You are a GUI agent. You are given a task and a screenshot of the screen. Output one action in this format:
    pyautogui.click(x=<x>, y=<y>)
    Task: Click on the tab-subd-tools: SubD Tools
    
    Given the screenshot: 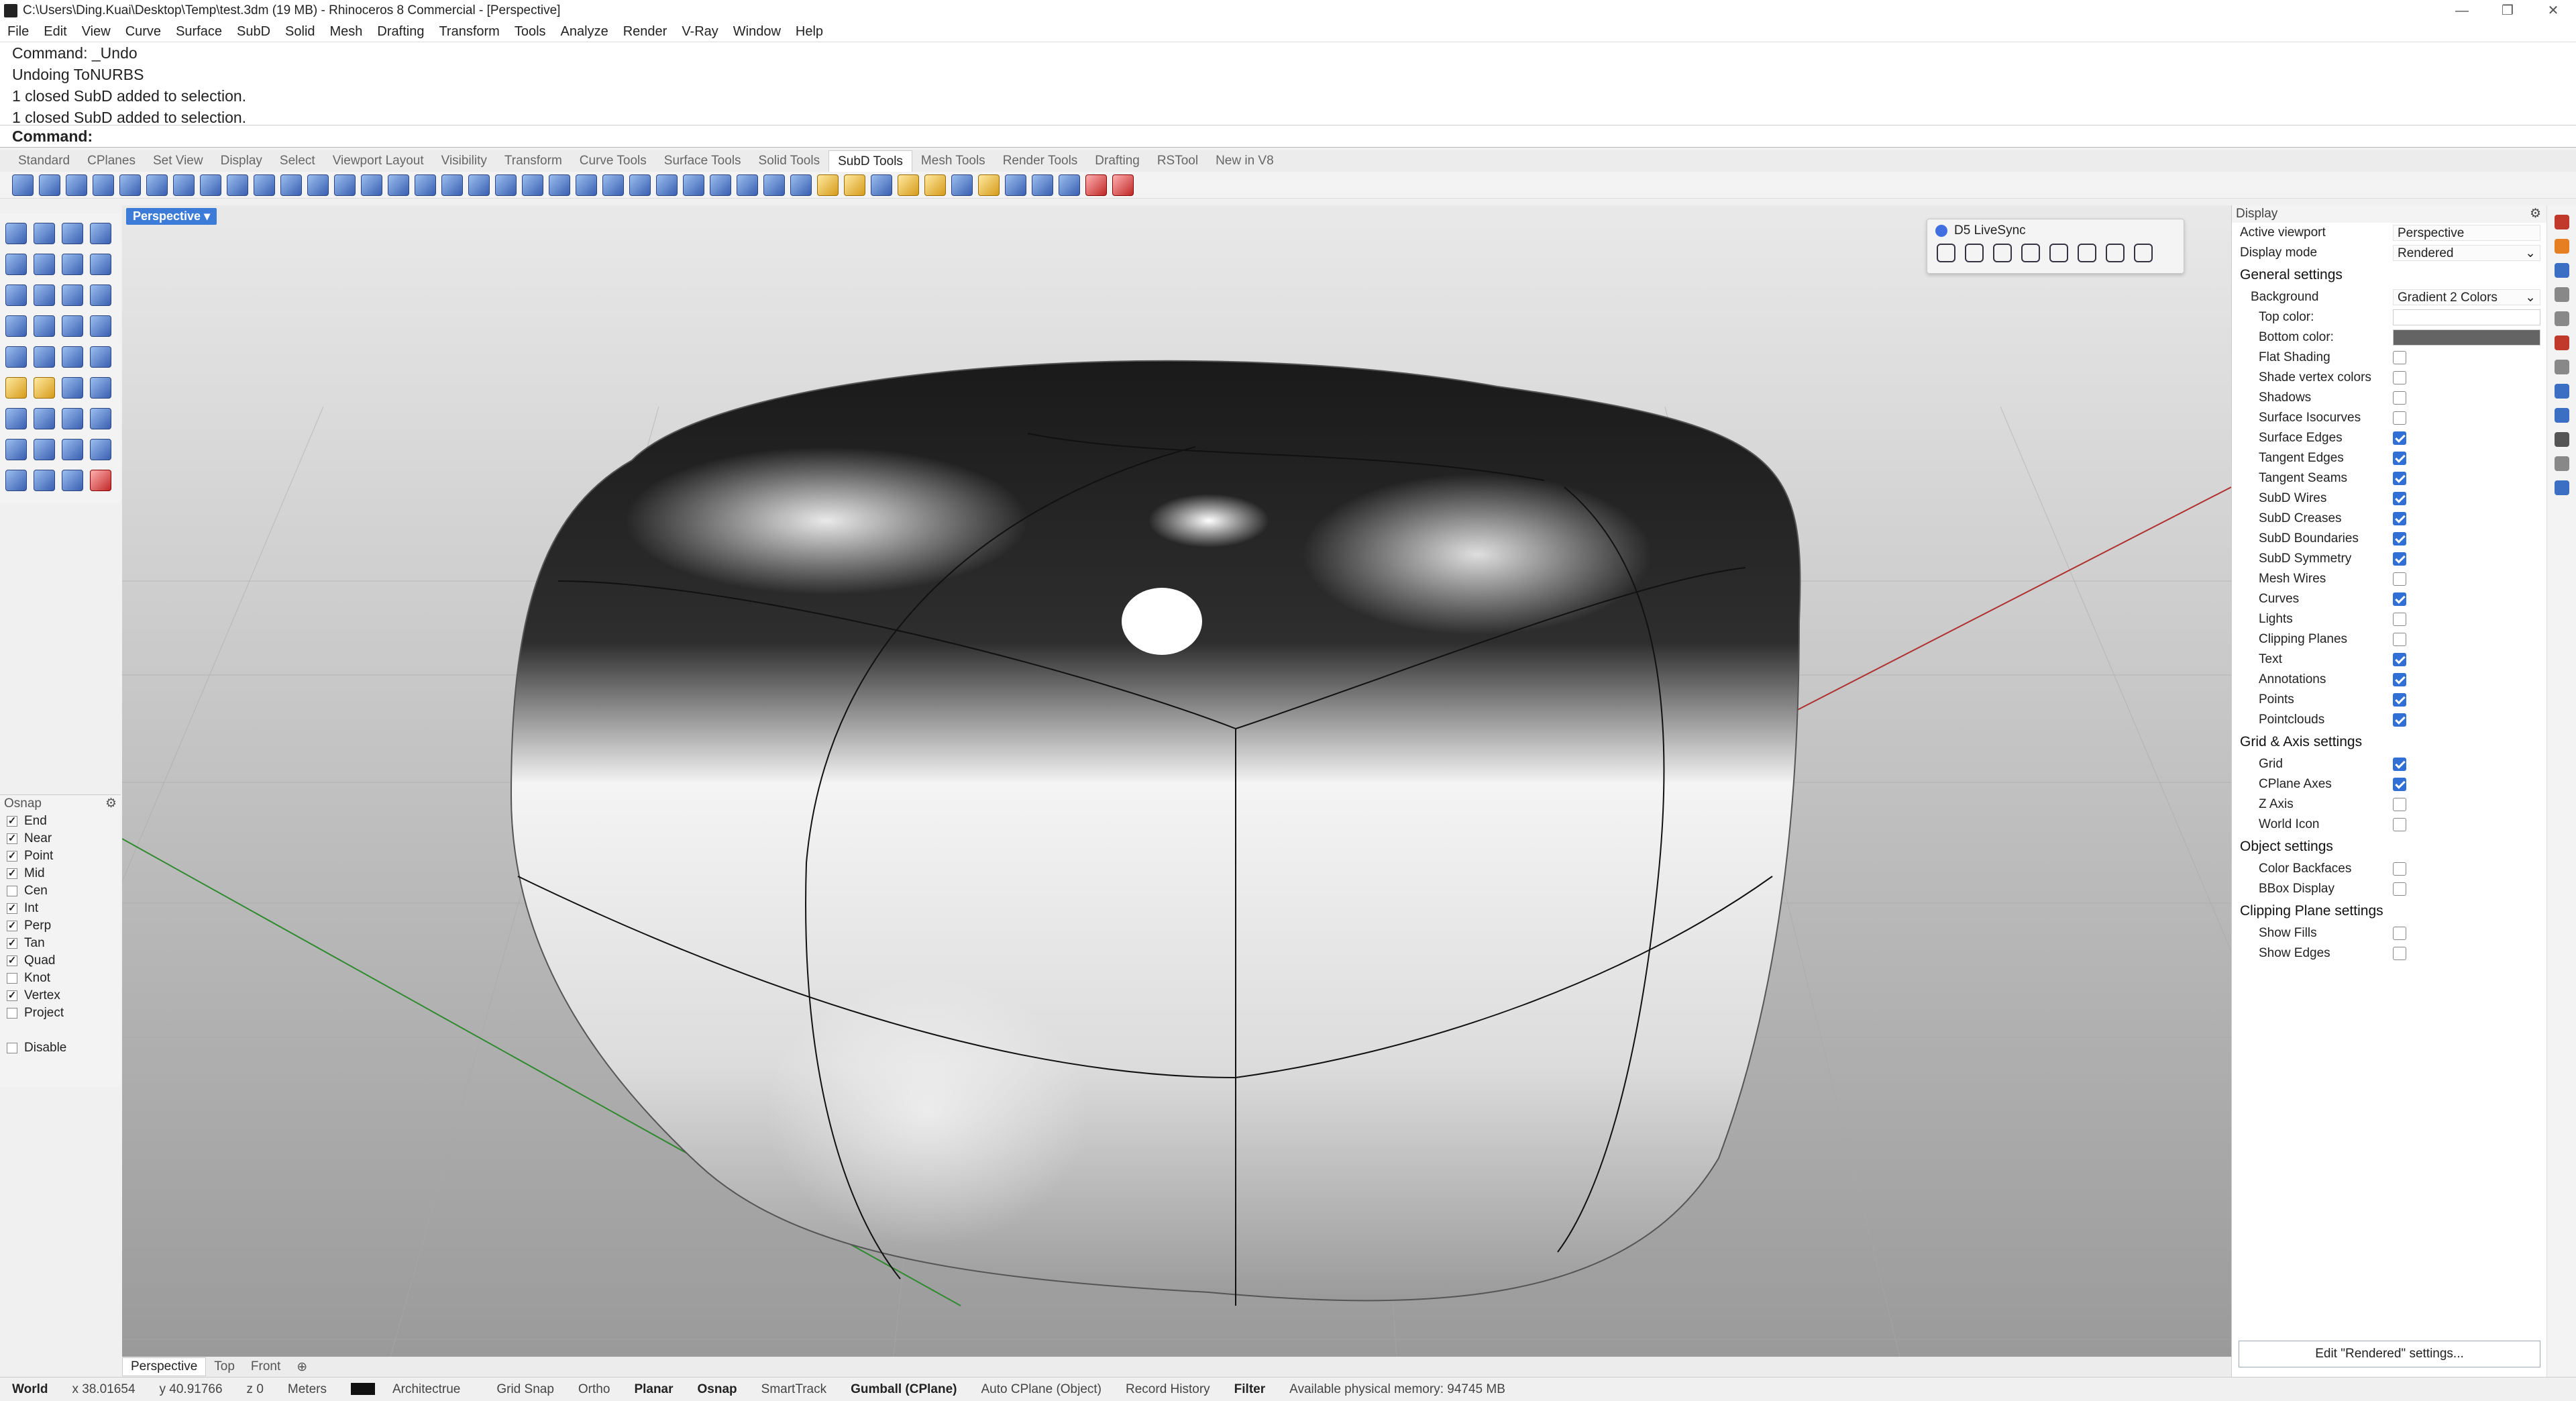 What is the action you would take?
    pyautogui.click(x=870, y=161)
    